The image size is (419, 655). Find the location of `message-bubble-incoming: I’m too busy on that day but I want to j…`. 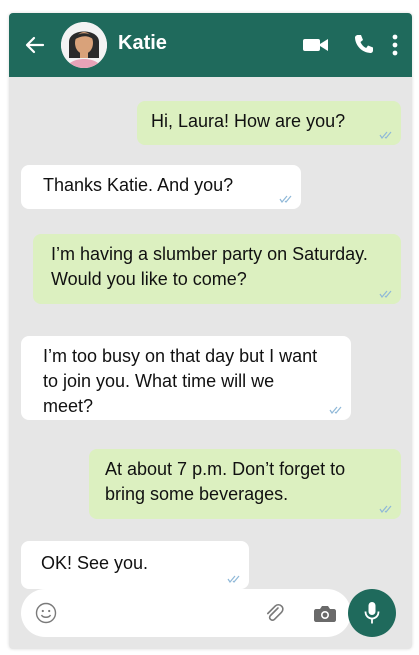

message-bubble-incoming: I’m too busy on that day but I want to j… is located at coordinates (186, 378).